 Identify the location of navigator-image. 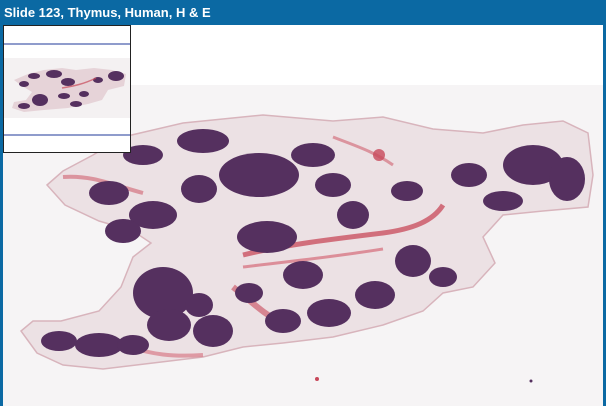
(67, 89).